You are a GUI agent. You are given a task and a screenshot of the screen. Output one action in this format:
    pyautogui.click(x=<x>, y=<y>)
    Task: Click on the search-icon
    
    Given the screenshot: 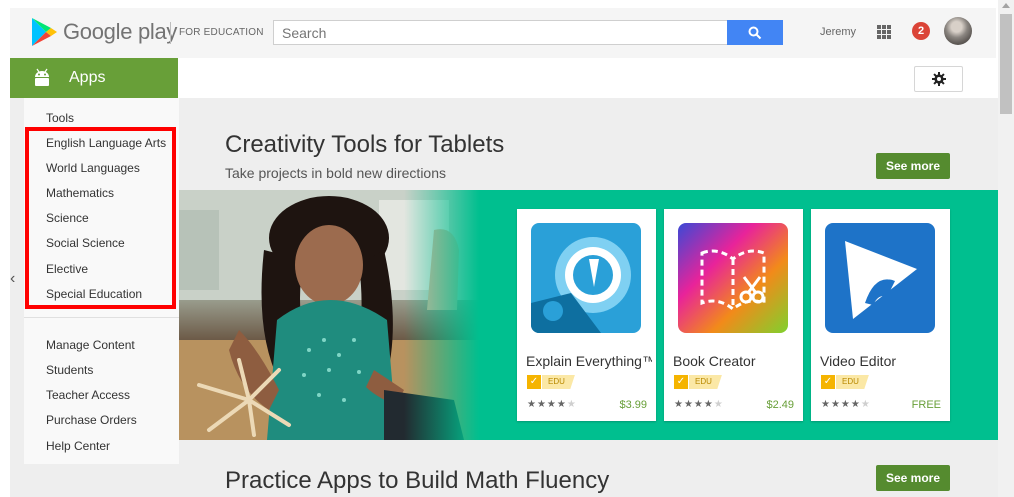 What is the action you would take?
    pyautogui.click(x=755, y=32)
    